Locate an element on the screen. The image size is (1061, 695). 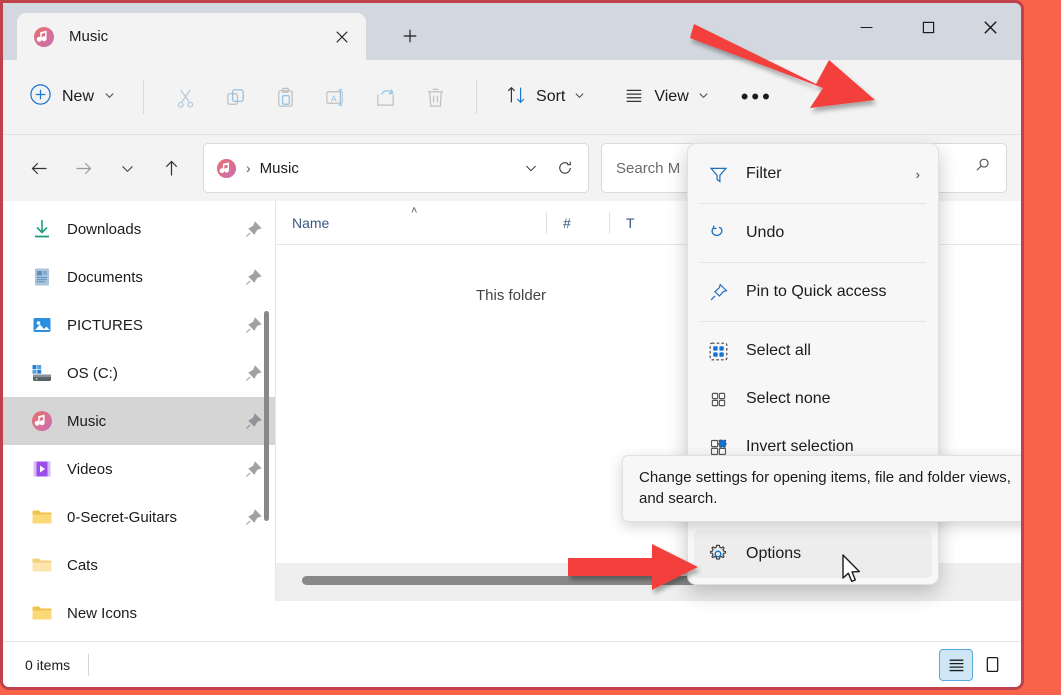
sidebar-scrollbar is located at coordinates (266, 416).